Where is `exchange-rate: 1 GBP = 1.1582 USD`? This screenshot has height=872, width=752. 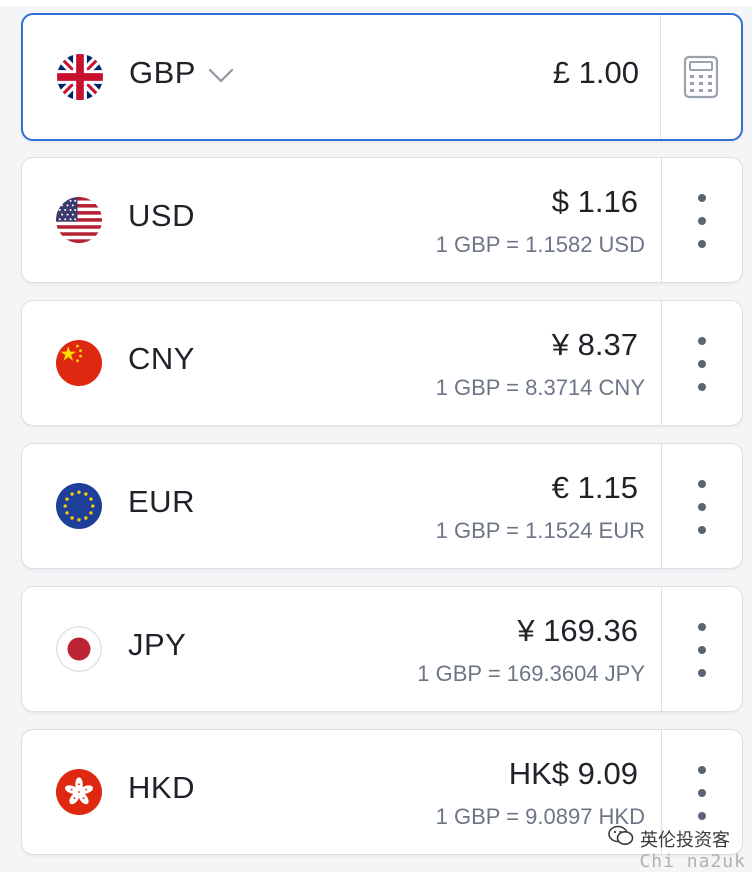 exchange-rate: 1 GBP = 1.1582 USD is located at coordinates (540, 244).